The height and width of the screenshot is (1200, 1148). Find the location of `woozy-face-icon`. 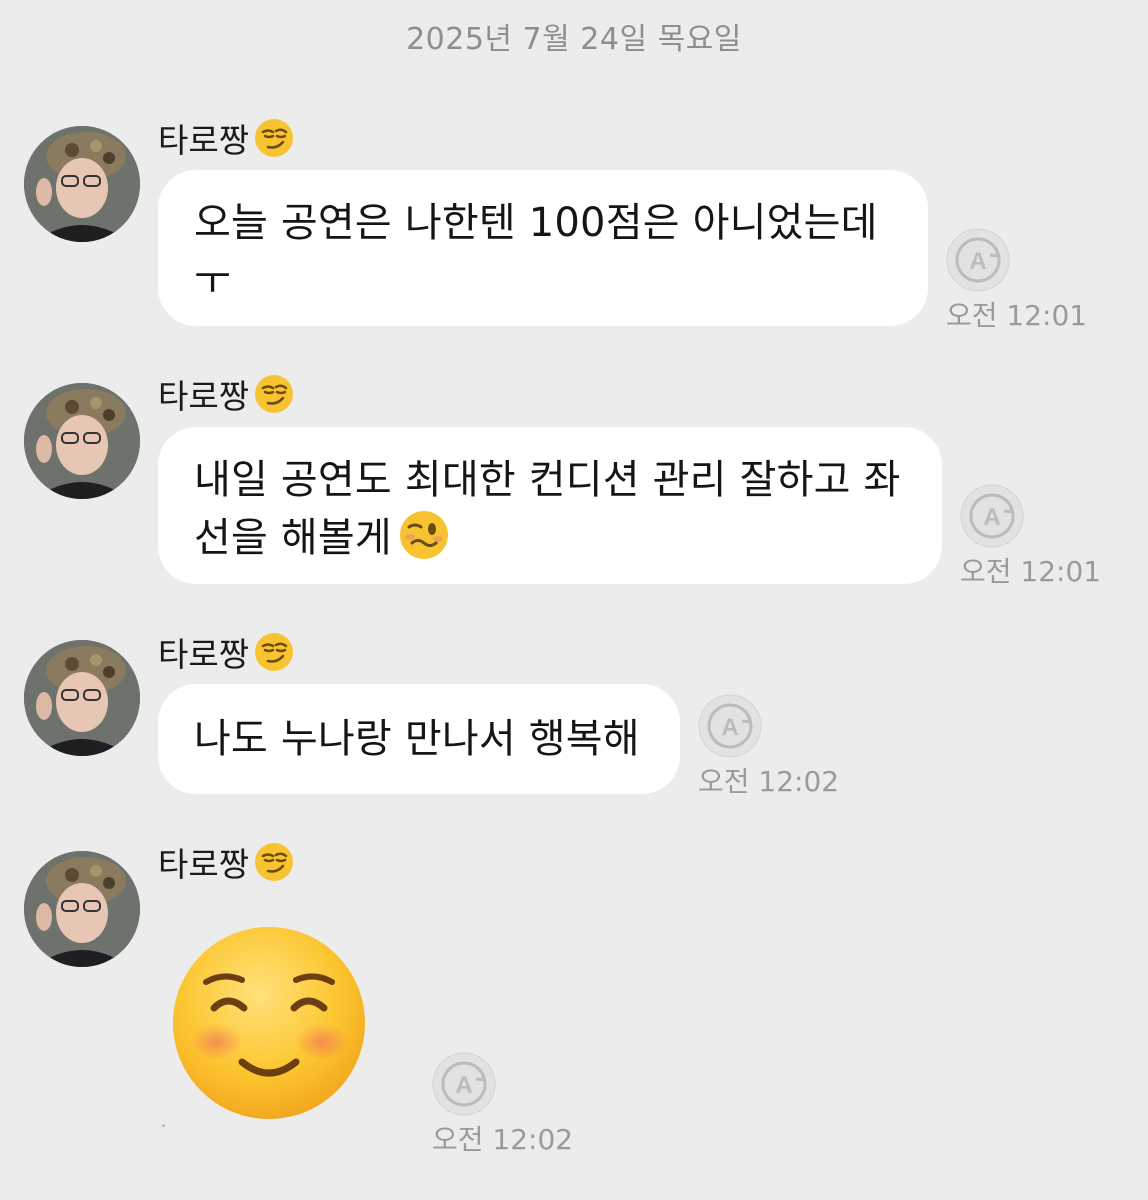

woozy-face-icon is located at coordinates (423, 535).